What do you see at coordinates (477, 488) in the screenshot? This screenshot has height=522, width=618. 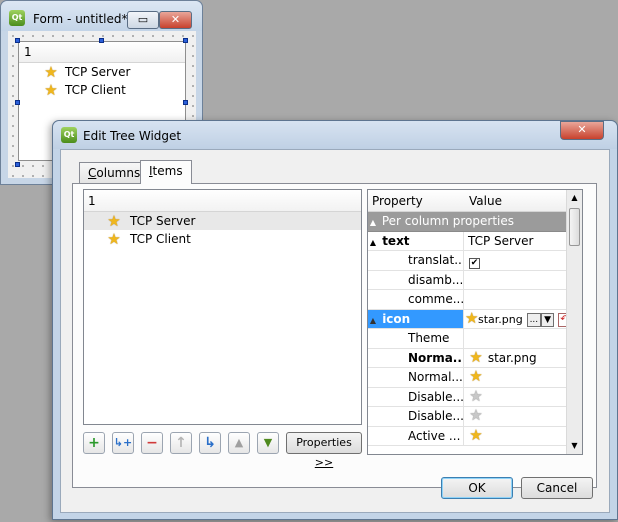 I see `ok-button: OK` at bounding box center [477, 488].